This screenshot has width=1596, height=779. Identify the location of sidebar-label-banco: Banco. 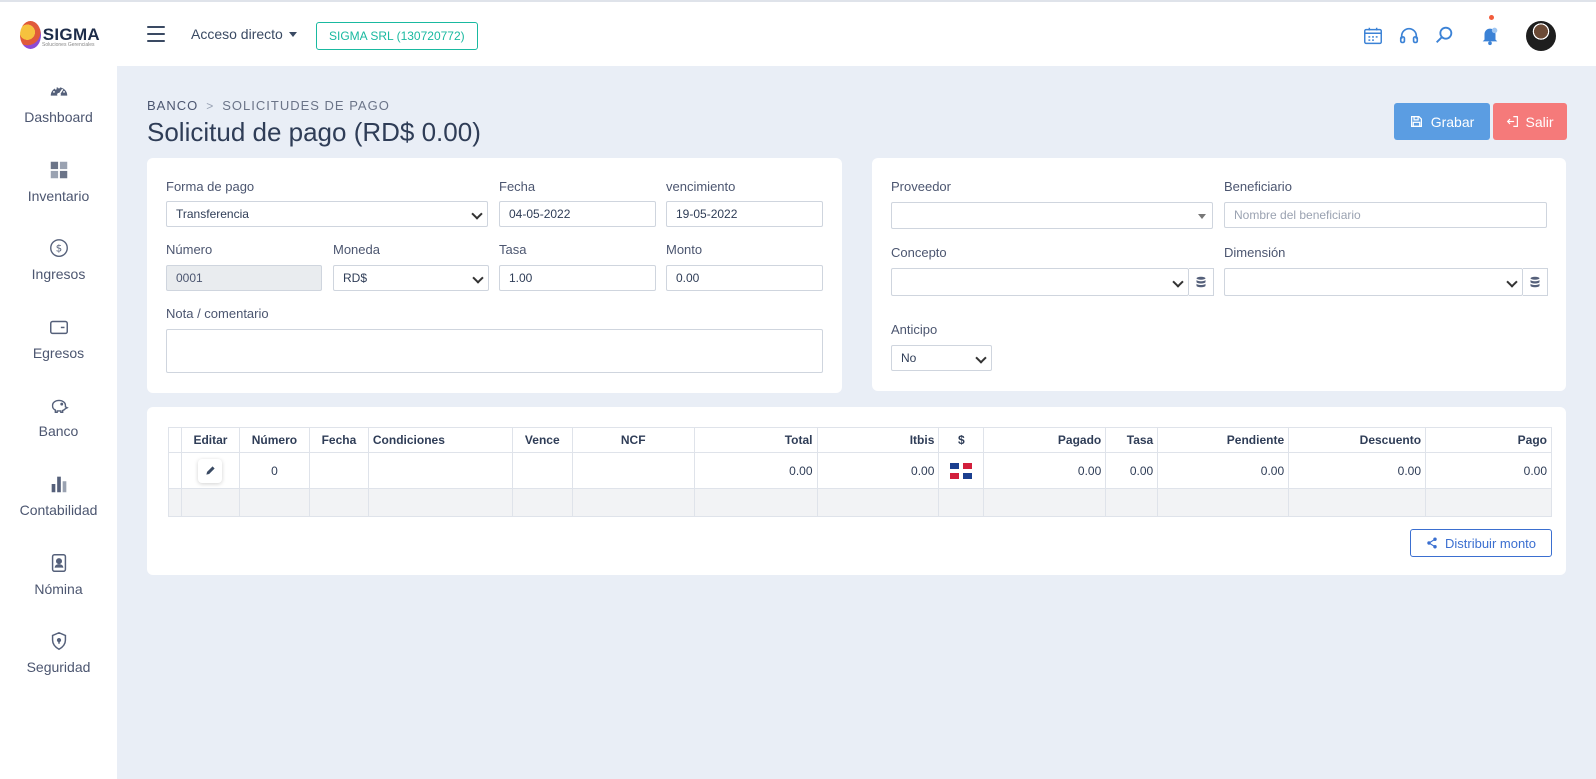
(58, 431).